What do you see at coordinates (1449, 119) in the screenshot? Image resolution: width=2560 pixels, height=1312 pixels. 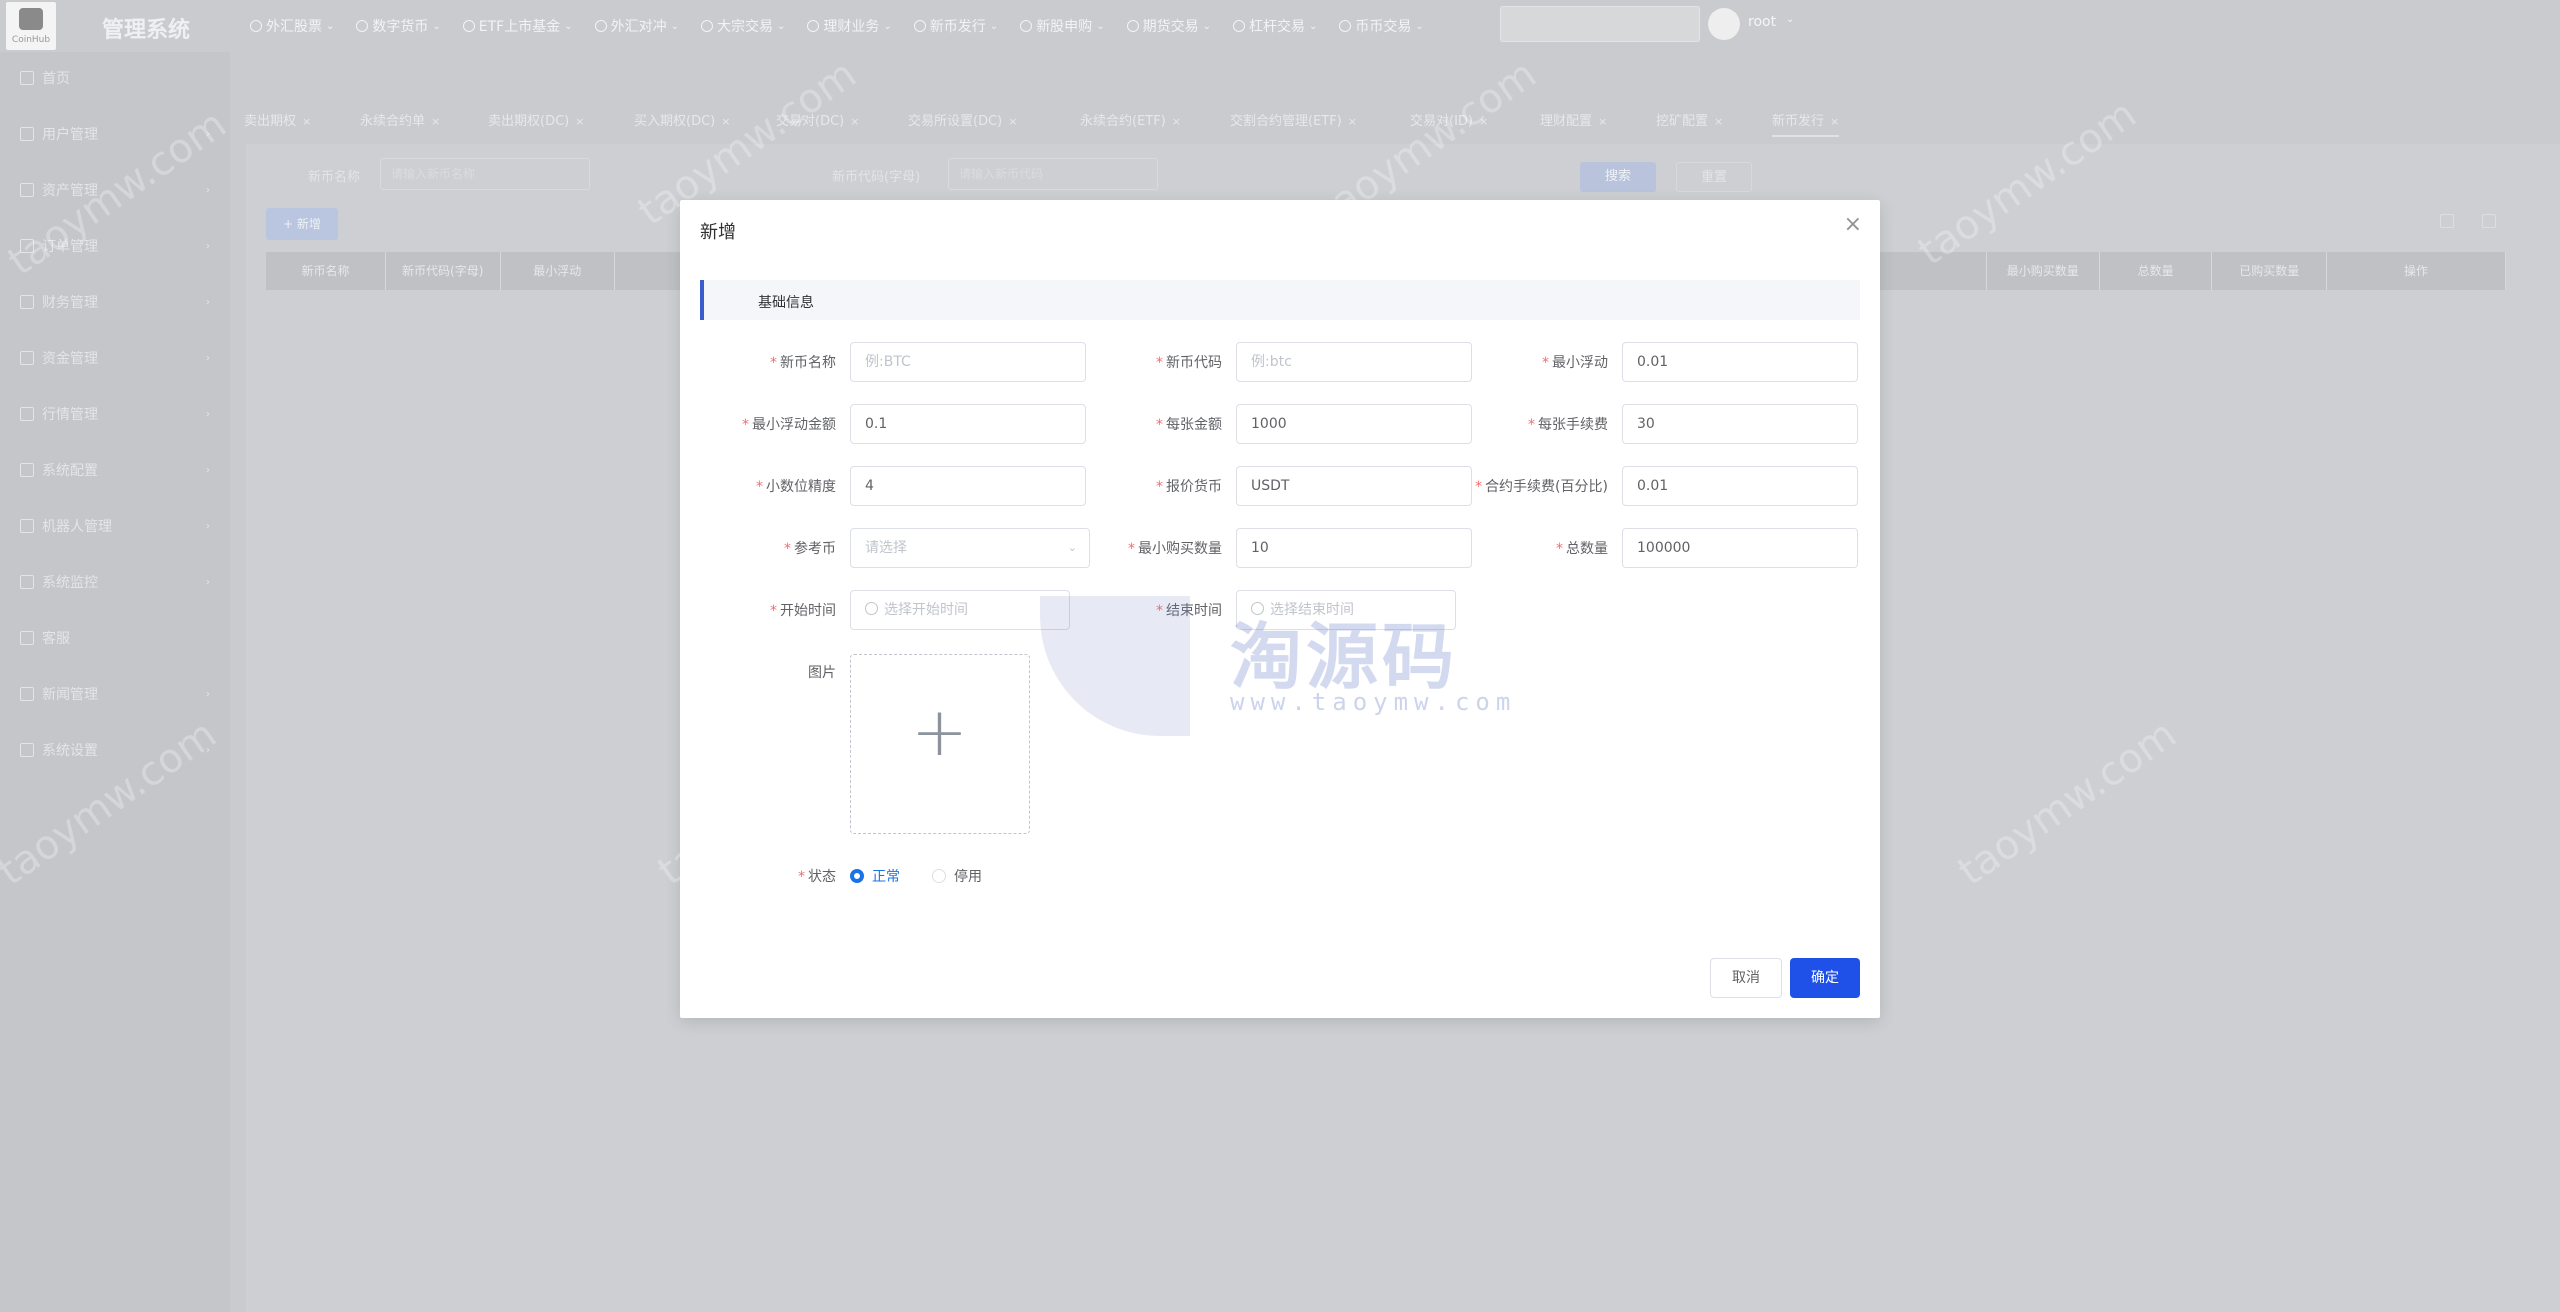 I see `tab-item: 交易对(ID) ×` at bounding box center [1449, 119].